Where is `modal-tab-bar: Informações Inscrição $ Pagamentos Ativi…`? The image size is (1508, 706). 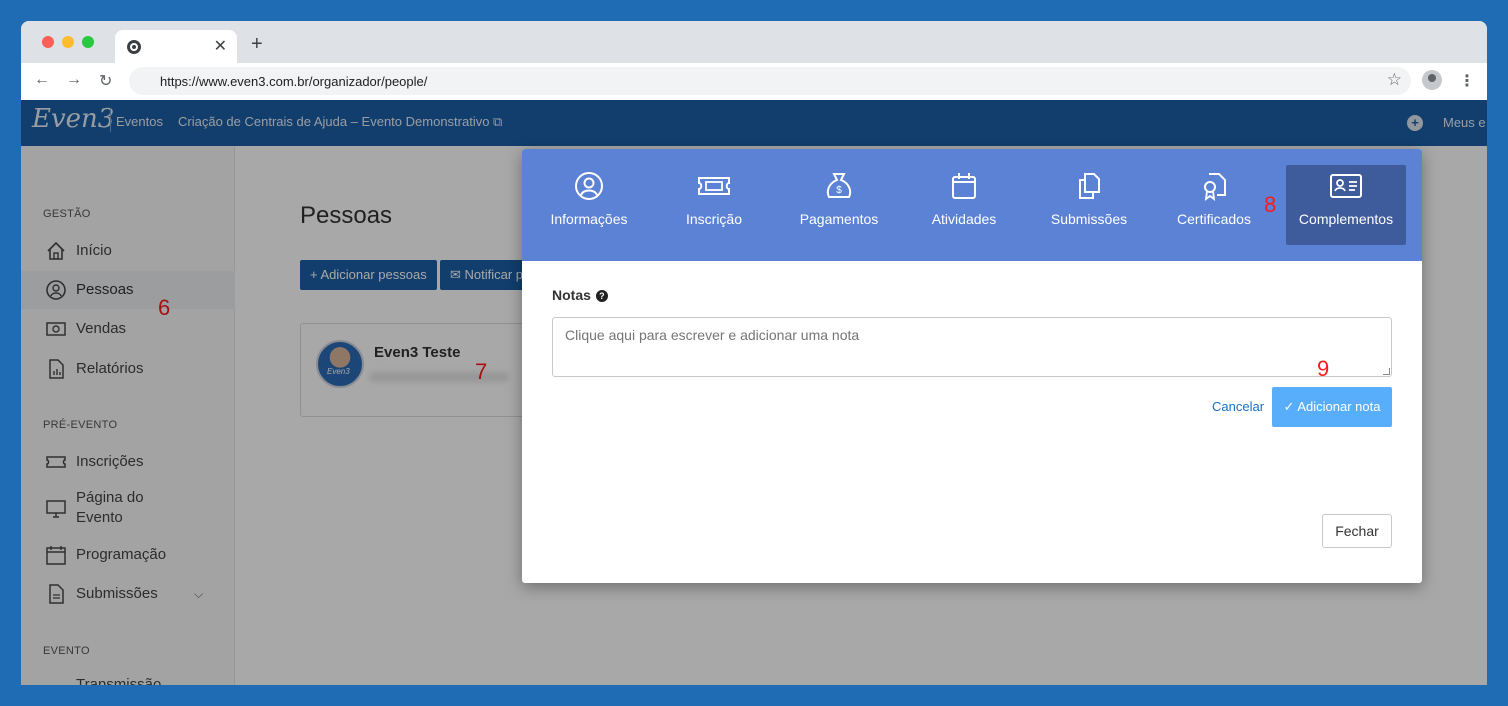 modal-tab-bar: Informações Inscrição $ Pagamentos Ativi… is located at coordinates (972, 205).